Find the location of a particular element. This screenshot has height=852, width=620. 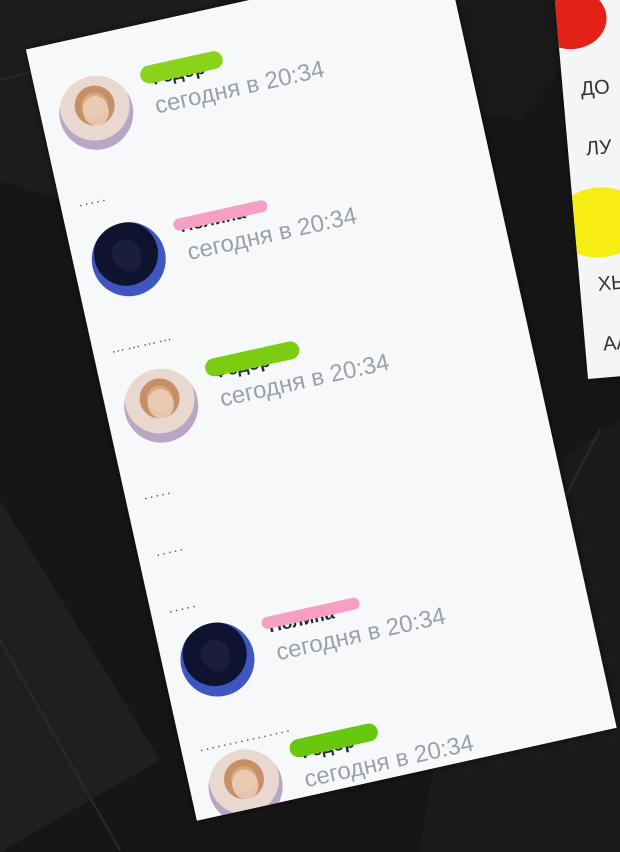

message-item: Федор сегодня в 20:34 is located at coordinates (311, 375).